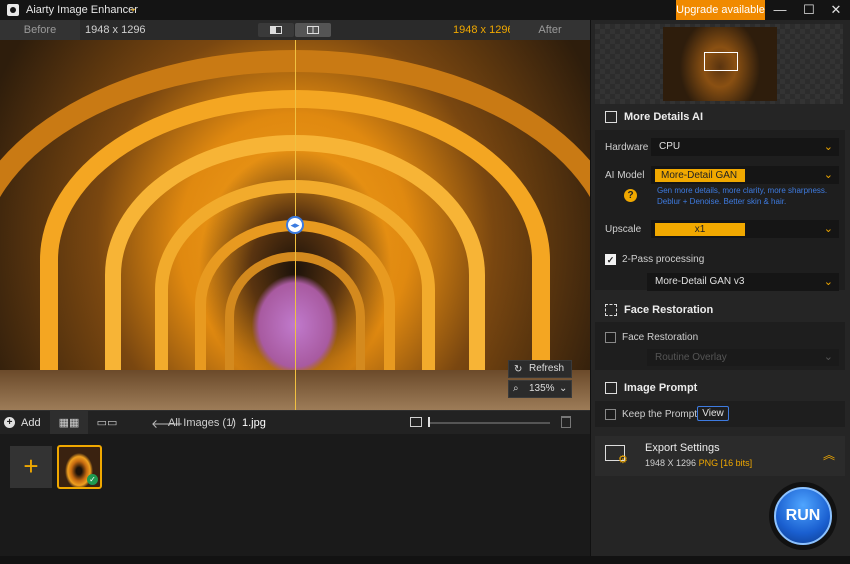  Describe the element at coordinates (31, 423) in the screenshot. I see `add-label: Add` at that location.